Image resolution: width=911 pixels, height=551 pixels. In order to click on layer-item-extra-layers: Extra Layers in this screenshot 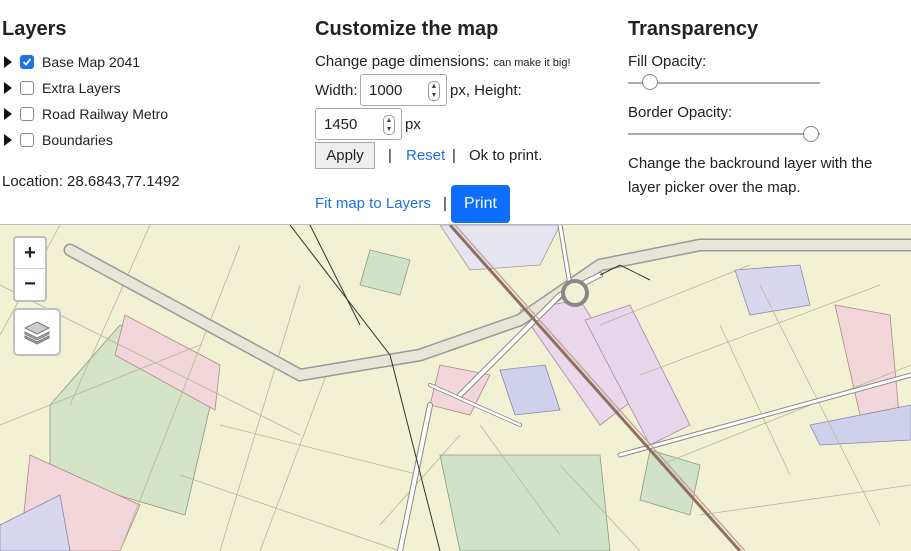, I will do `click(62, 88)`.